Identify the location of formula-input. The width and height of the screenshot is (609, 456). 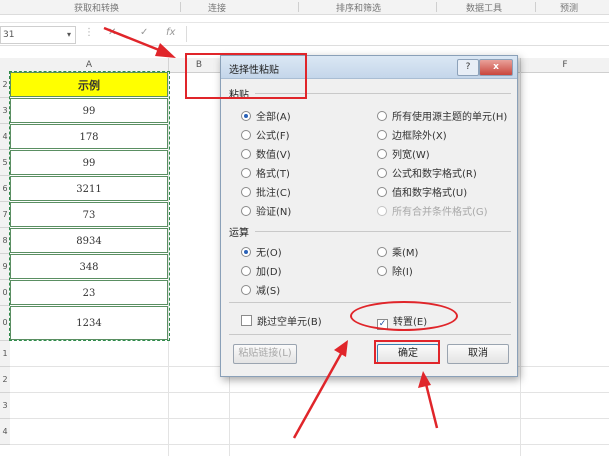
(397, 34).